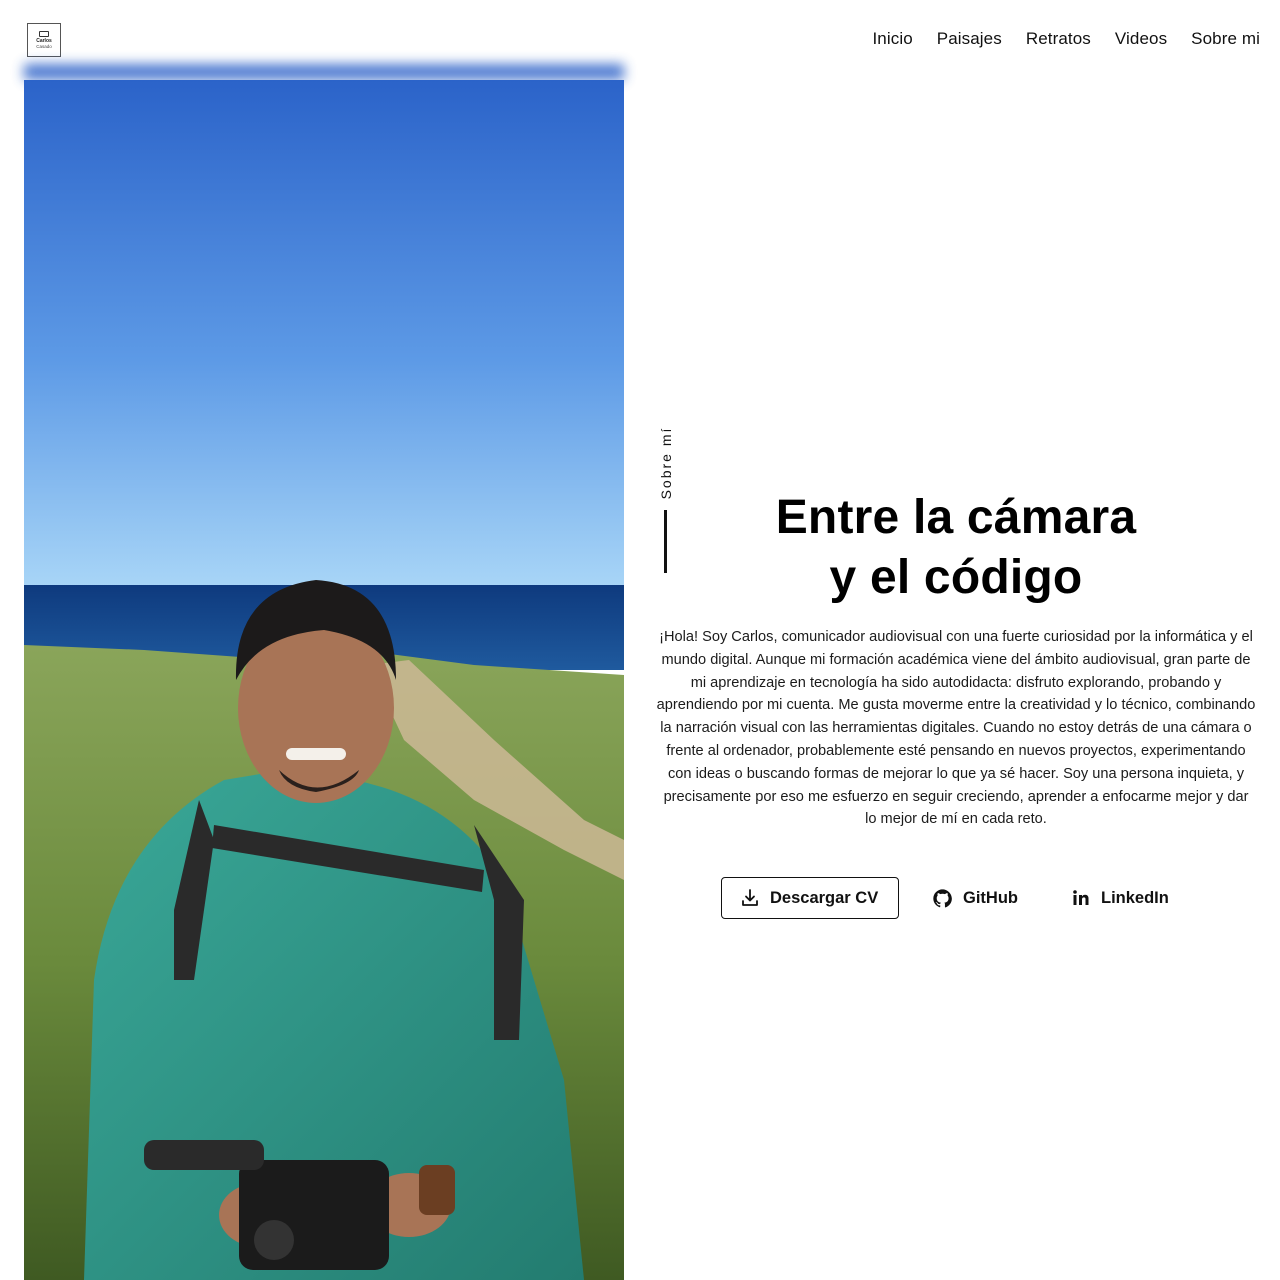 The height and width of the screenshot is (1280, 1280). I want to click on action-buttons: Descargar CV GitHub LinkedIn, so click(956, 898).